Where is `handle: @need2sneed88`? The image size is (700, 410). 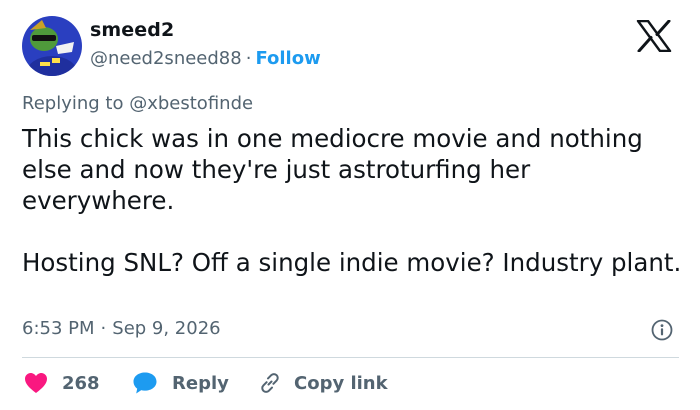 handle: @need2sneed88 is located at coordinates (166, 58).